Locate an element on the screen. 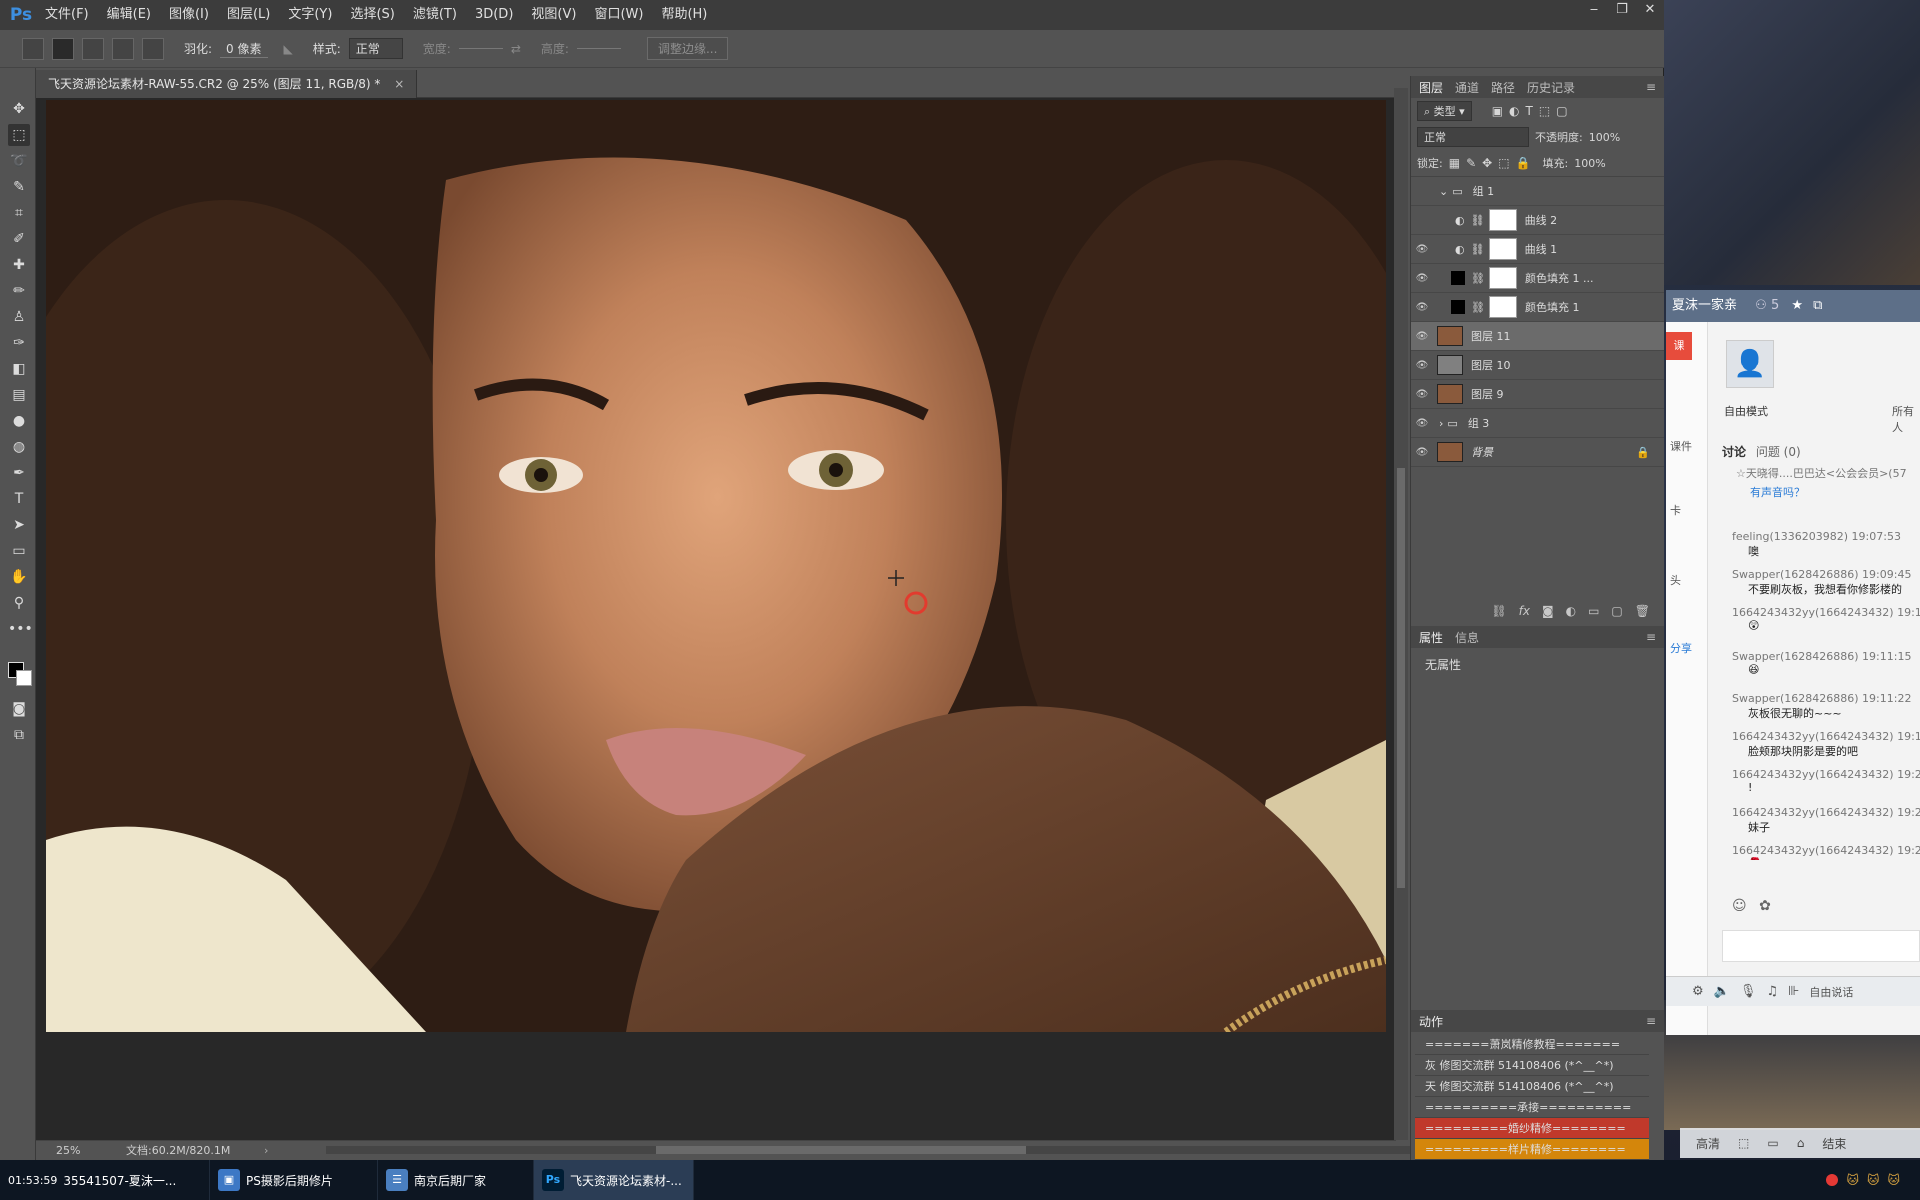 This screenshot has height=1200, width=1920. new-selection-icon is located at coordinates (63, 48).